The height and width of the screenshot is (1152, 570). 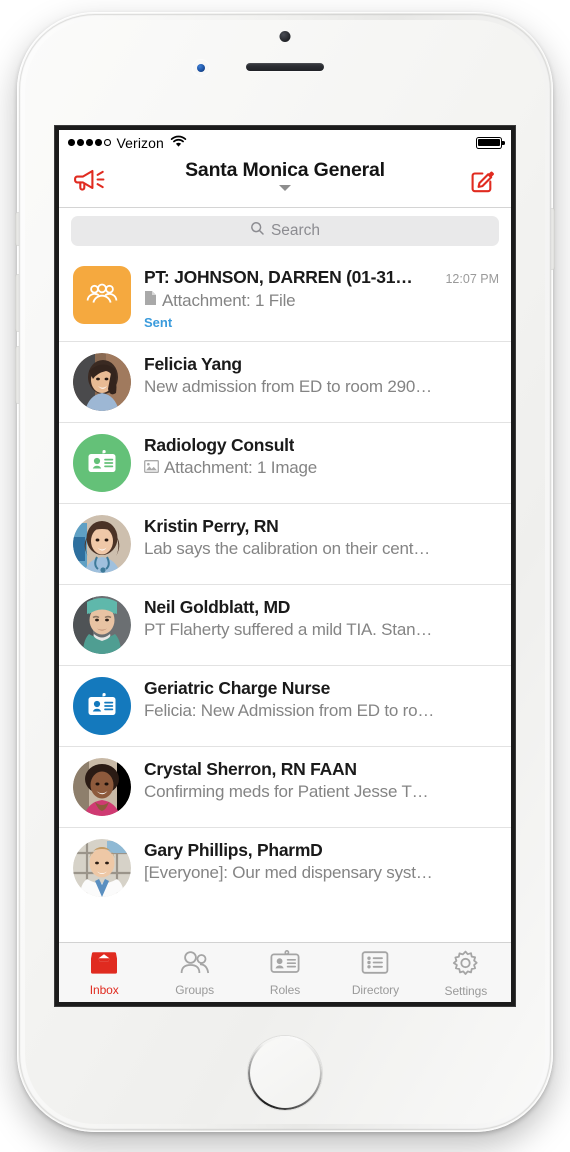 I want to click on proximity-sensor, so click(x=285, y=36).